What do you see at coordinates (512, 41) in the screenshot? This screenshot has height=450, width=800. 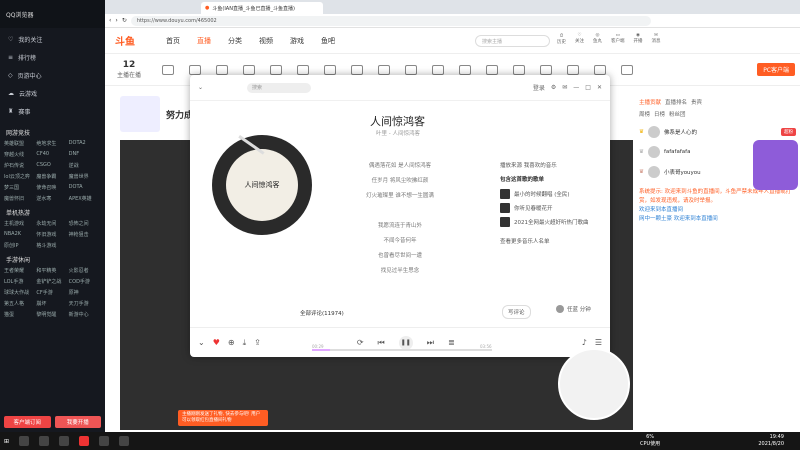 I see `site-search-input: 搜索主播` at bounding box center [512, 41].